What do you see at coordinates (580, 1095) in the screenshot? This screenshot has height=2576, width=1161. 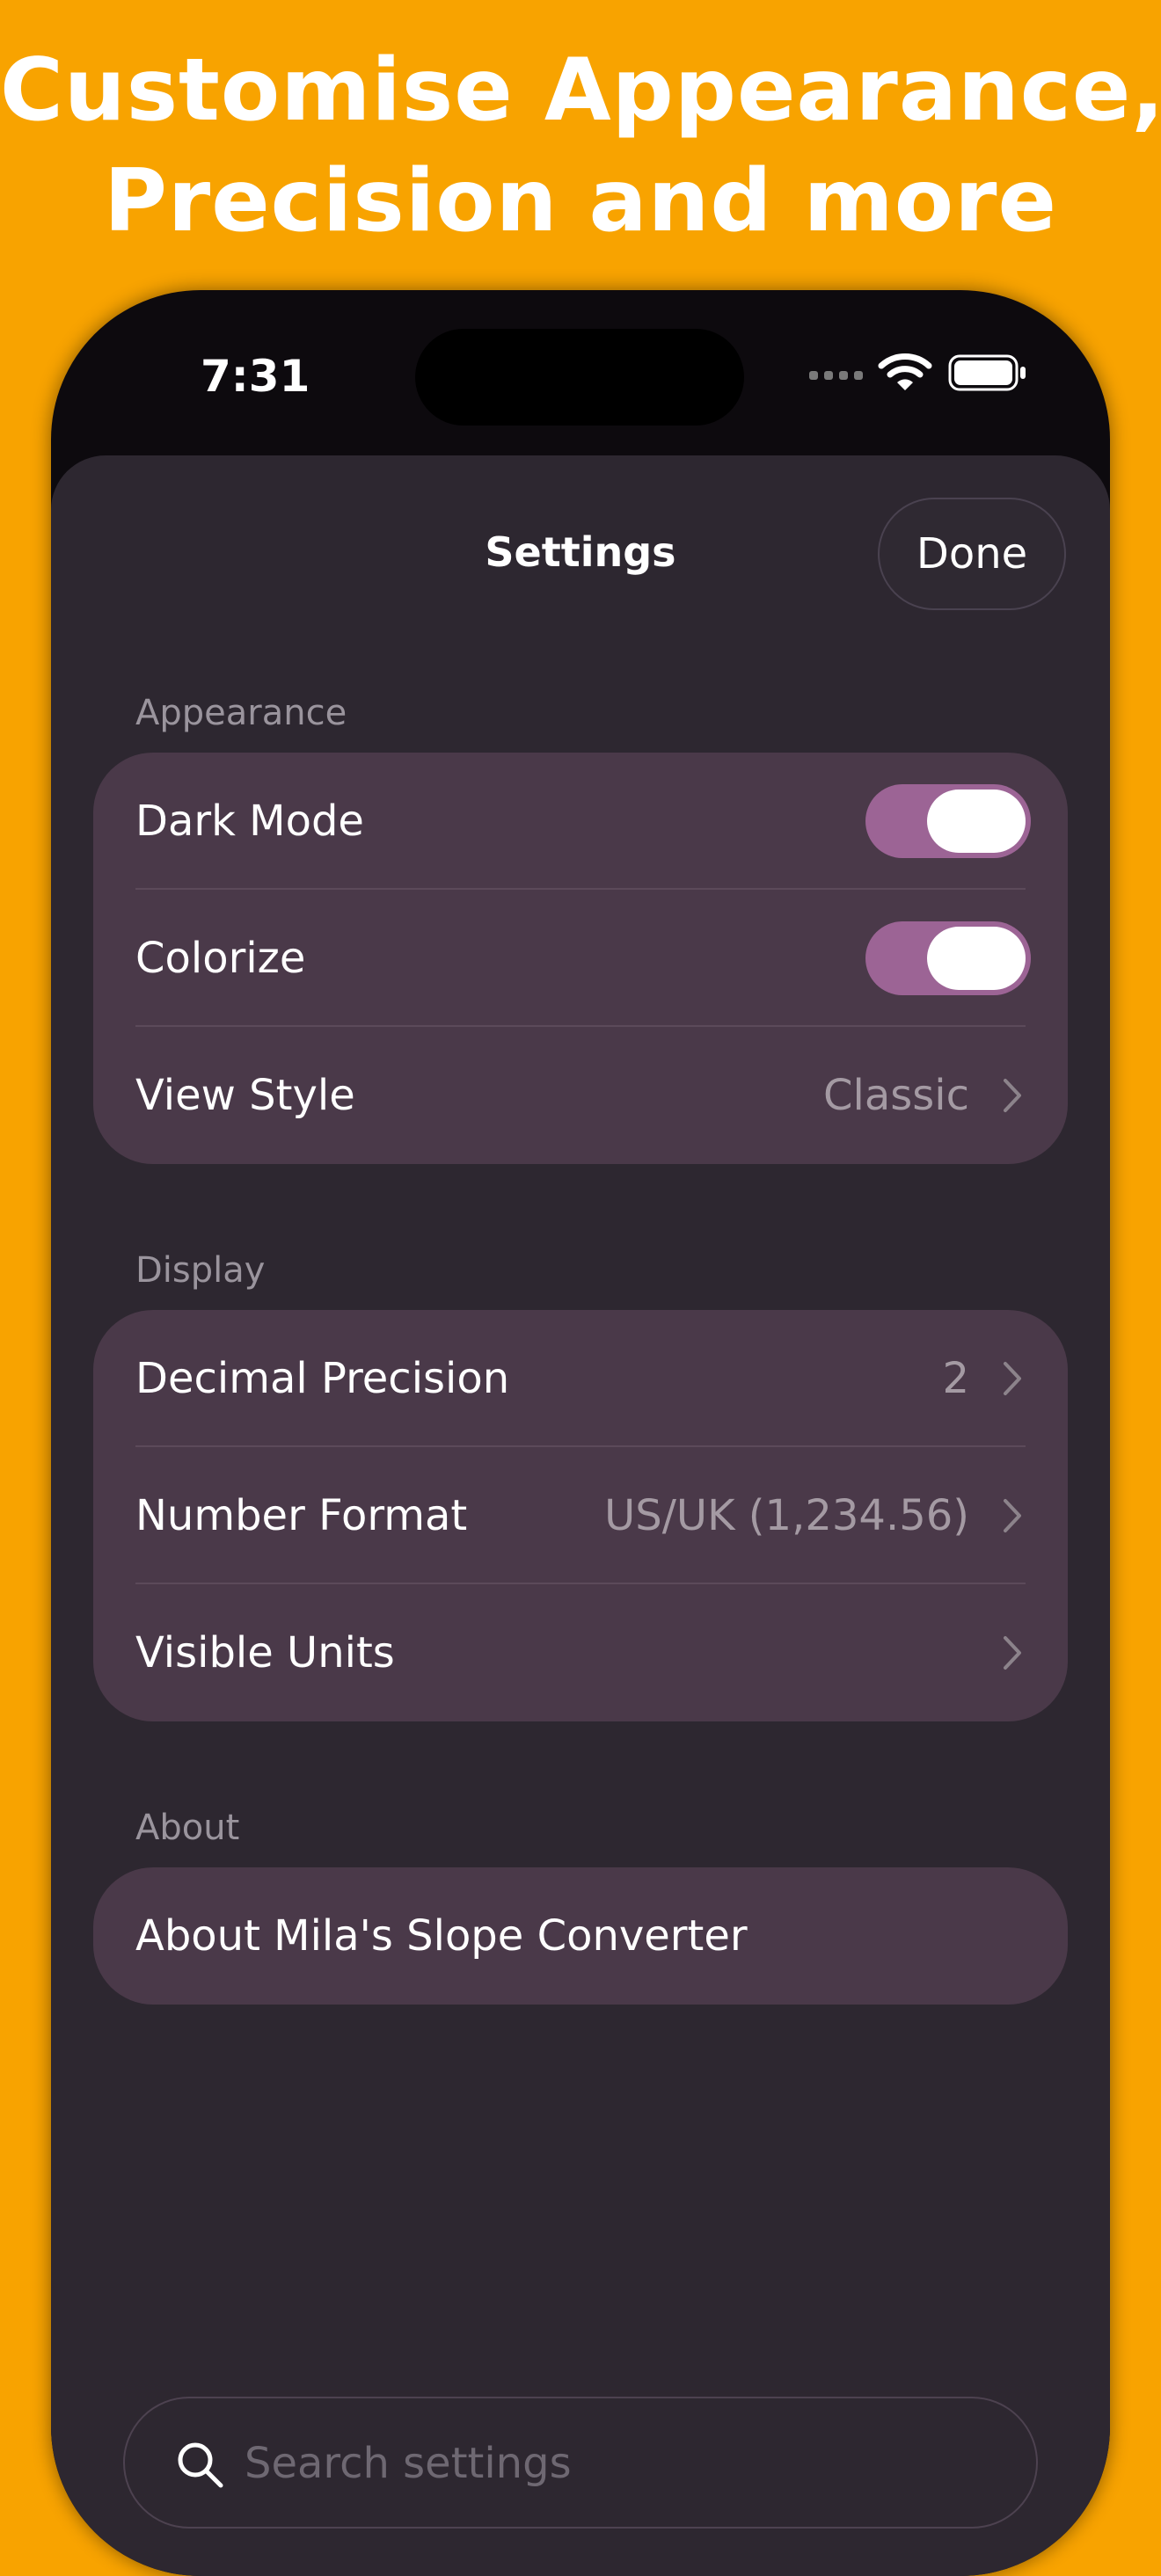 I see `view-style-row: View Style Classic` at bounding box center [580, 1095].